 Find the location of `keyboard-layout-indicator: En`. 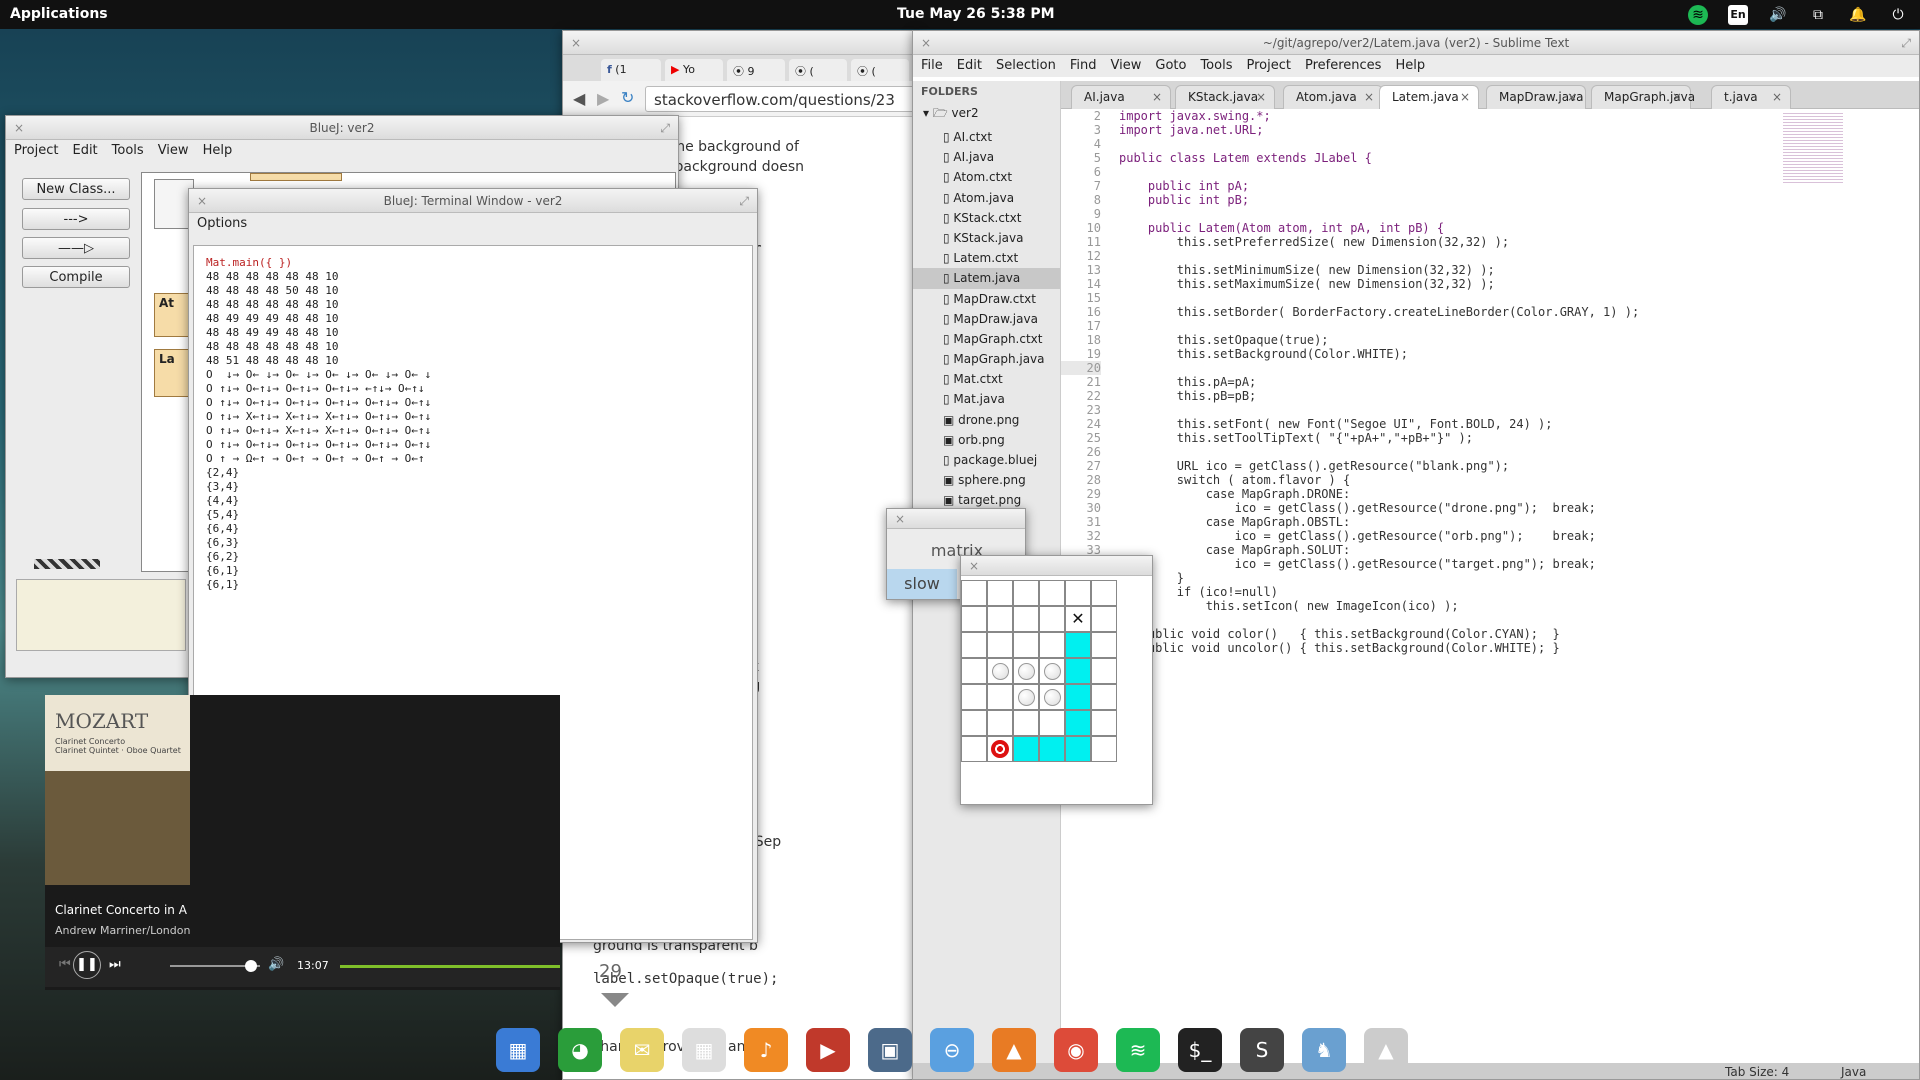

keyboard-layout-indicator: En is located at coordinates (1738, 15).